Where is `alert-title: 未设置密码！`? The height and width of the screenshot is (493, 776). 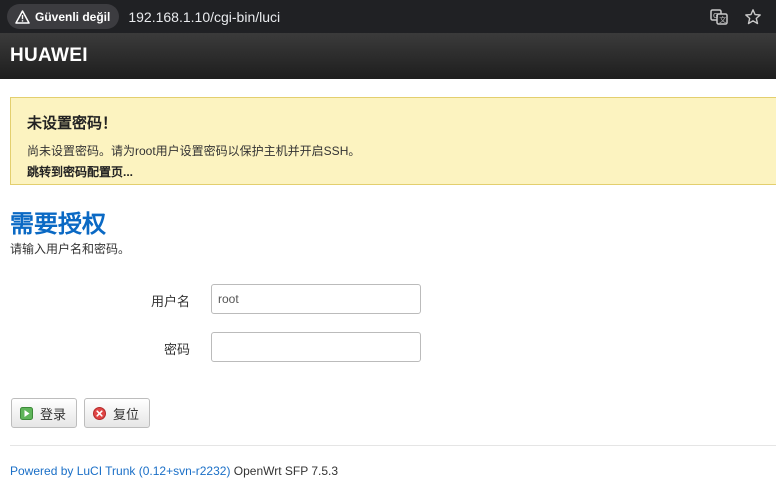
alert-title: 未设置密码！ is located at coordinates (72, 123).